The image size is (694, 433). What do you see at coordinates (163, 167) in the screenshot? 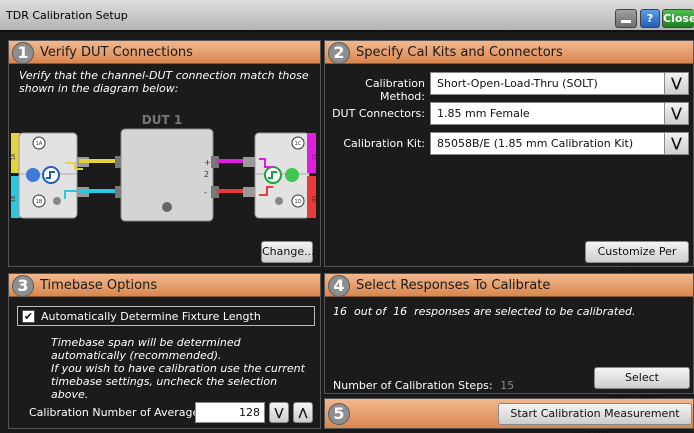
I see `dut-connection-diagram: DUT 1 1A 1B 1A 1B + 1` at bounding box center [163, 167].